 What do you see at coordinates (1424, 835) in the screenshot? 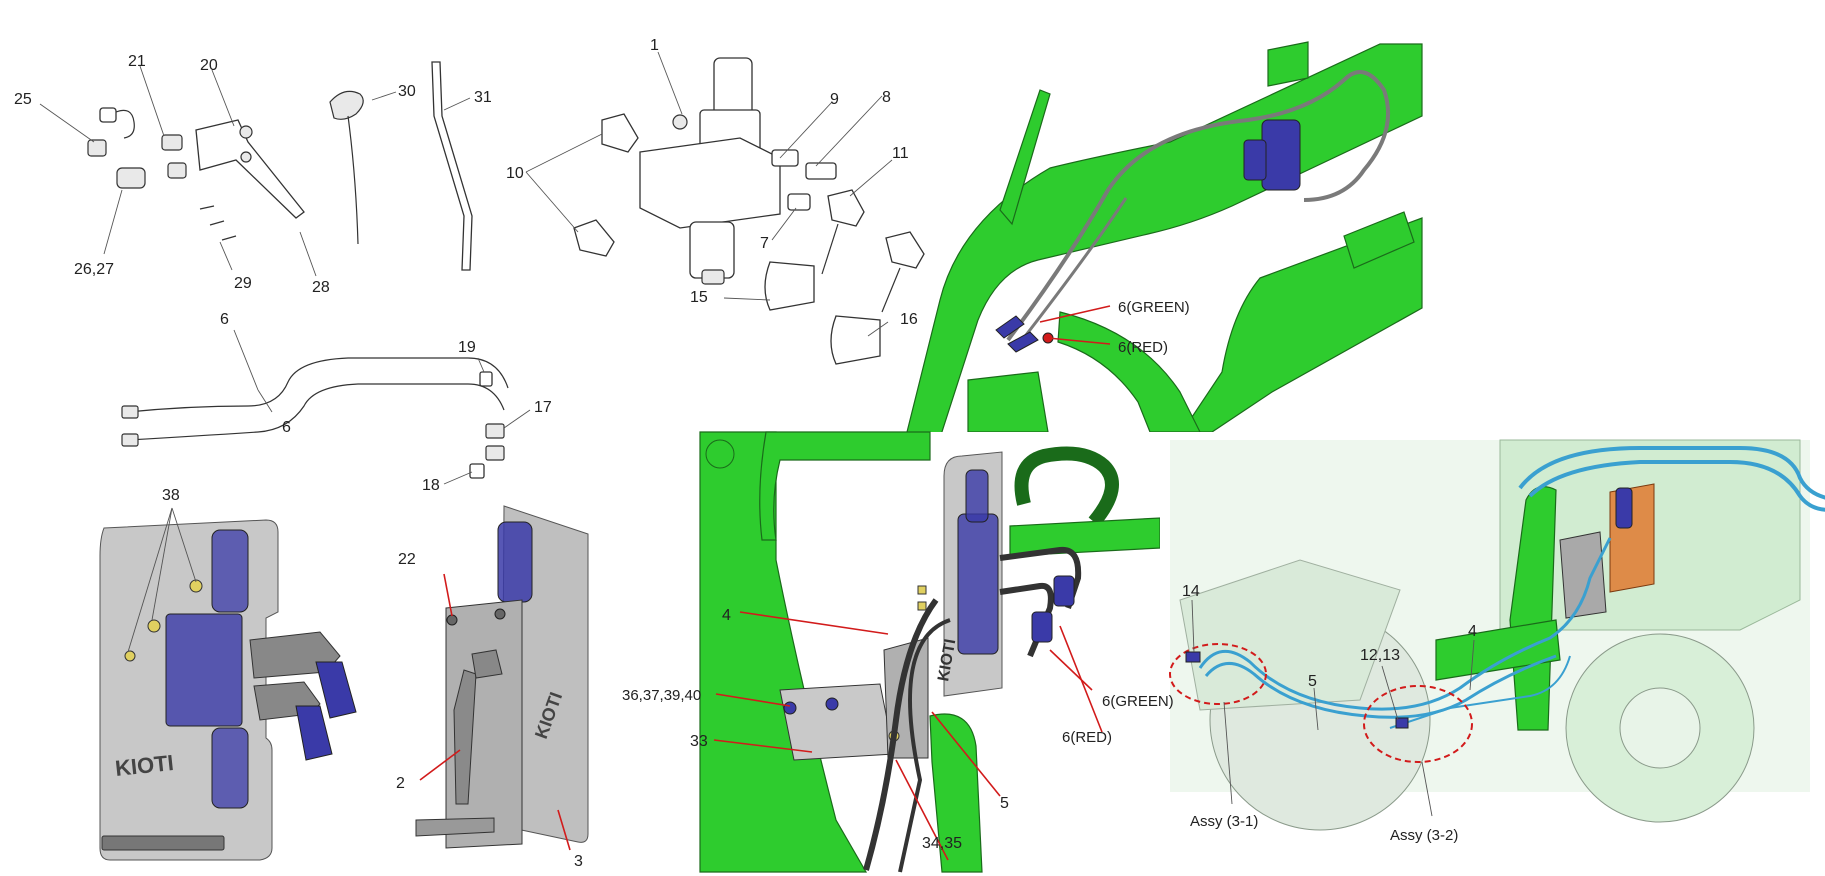
I see `label-assy-3-2: Assy (3-2)` at bounding box center [1424, 835].